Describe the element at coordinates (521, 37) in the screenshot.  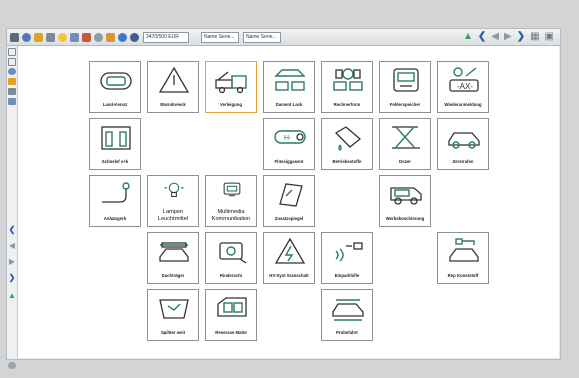
I see `forward-arrow-icon: ❯` at that location.